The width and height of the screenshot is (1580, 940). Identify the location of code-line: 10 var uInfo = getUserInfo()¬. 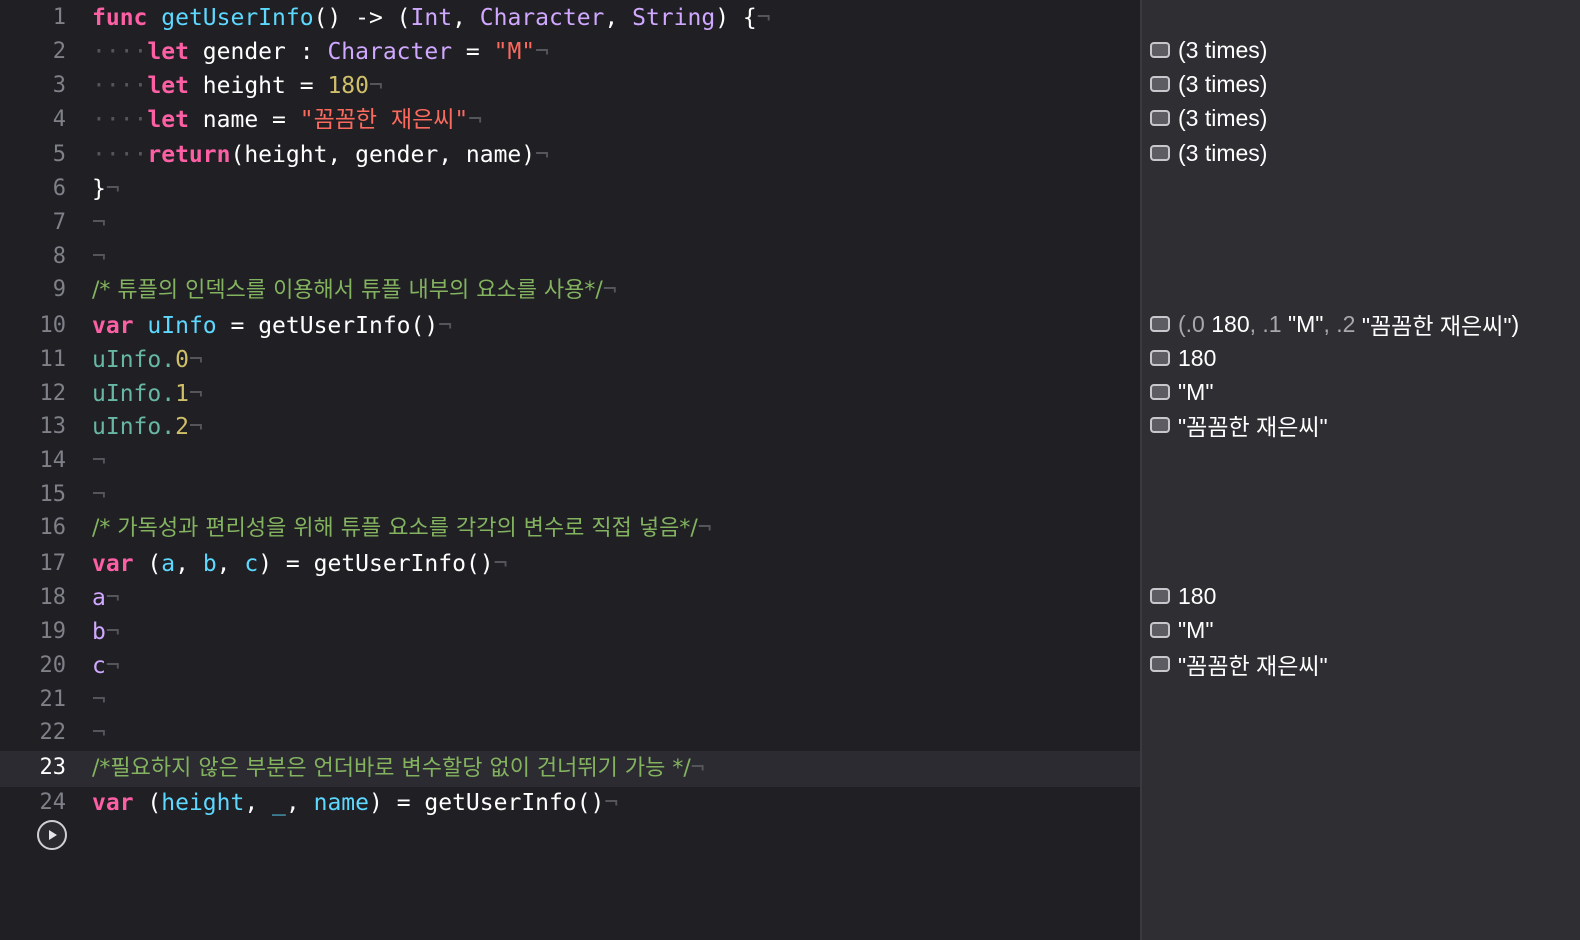
(570, 326).